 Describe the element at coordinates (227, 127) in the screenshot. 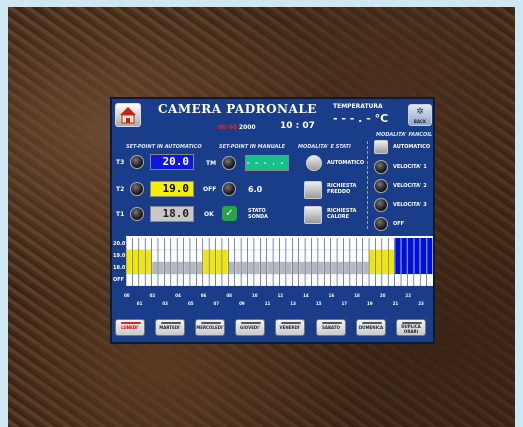

I see `date-red: 00 00` at that location.